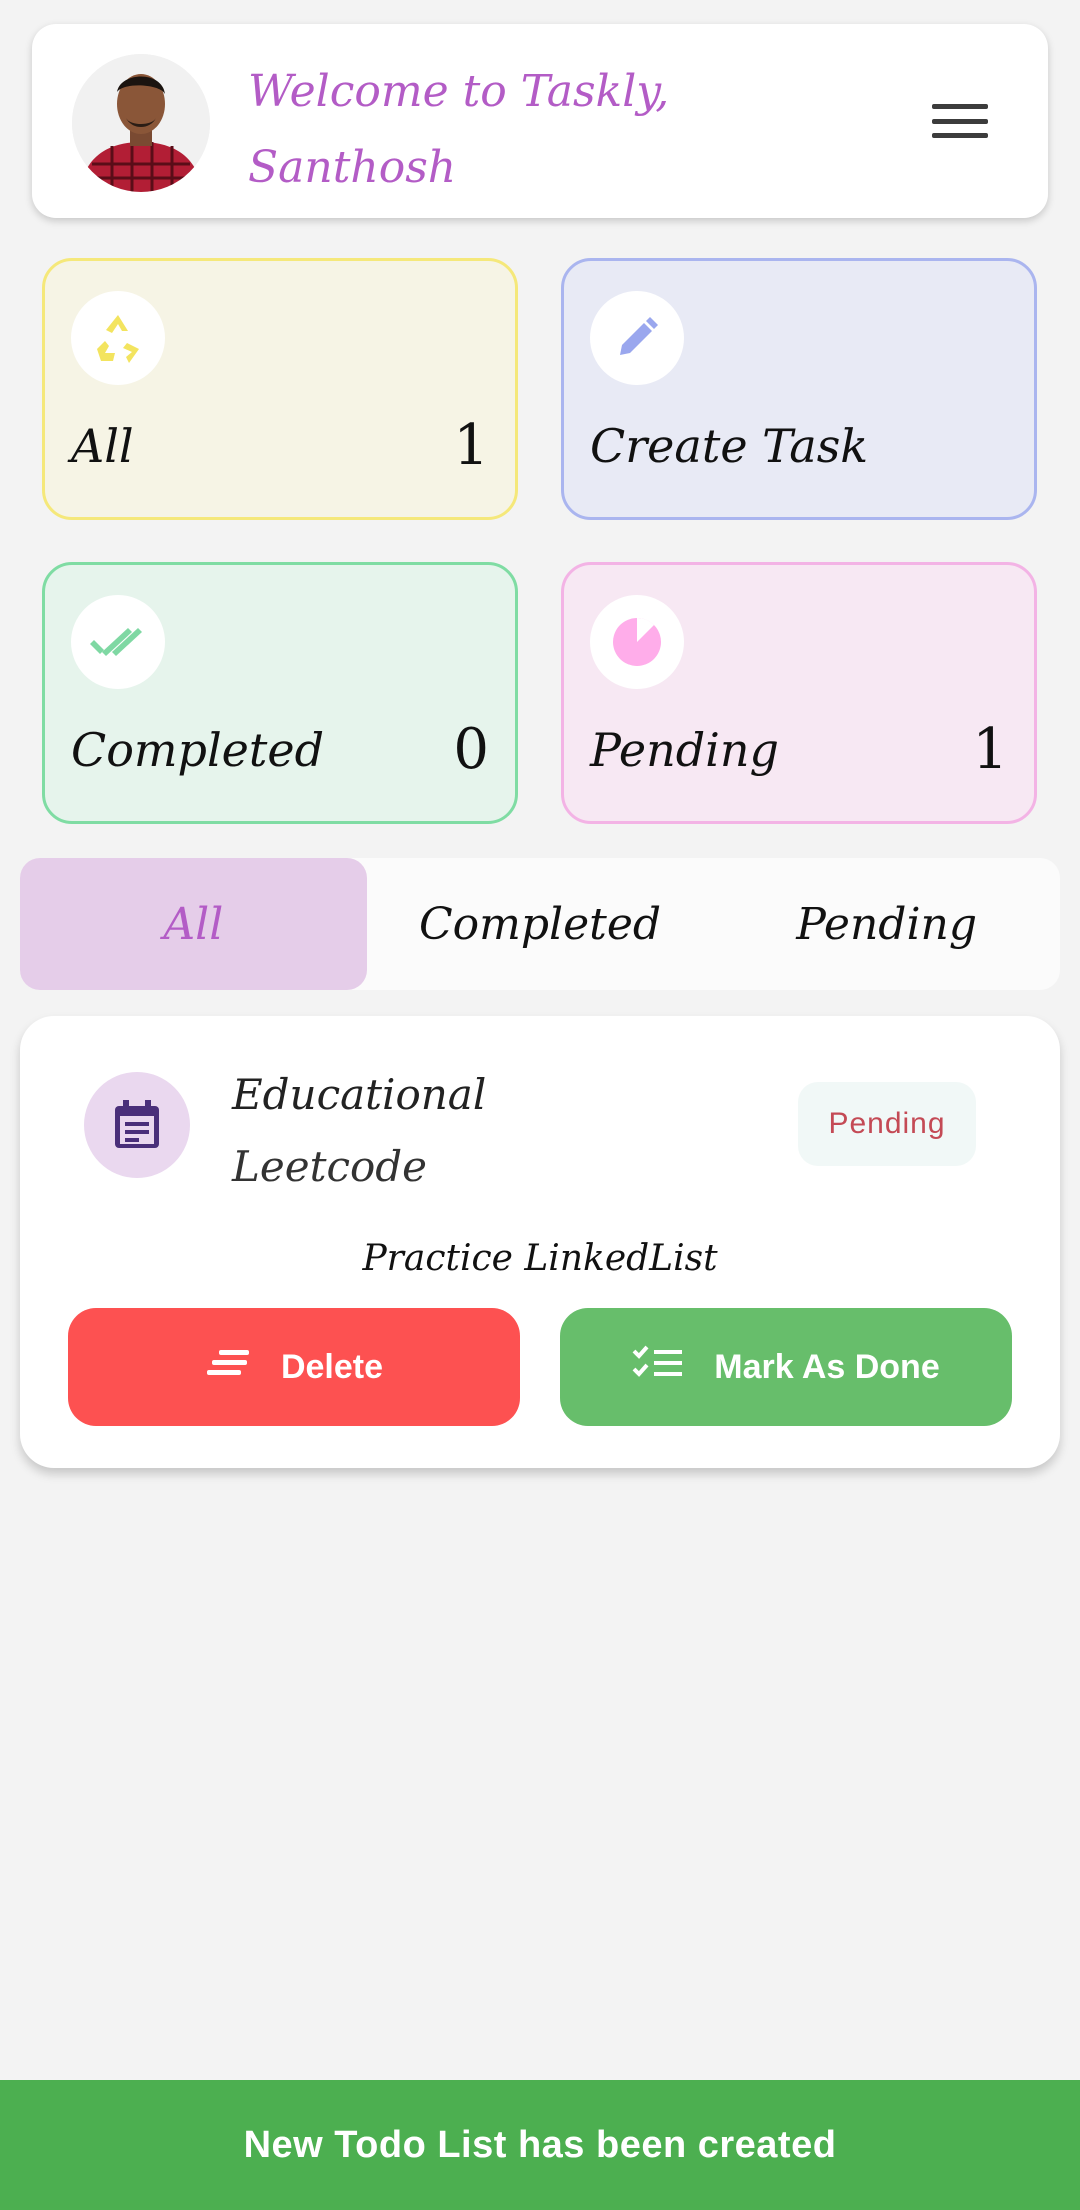  What do you see at coordinates (684, 750) in the screenshot?
I see `pending-tasks-label: Pending` at bounding box center [684, 750].